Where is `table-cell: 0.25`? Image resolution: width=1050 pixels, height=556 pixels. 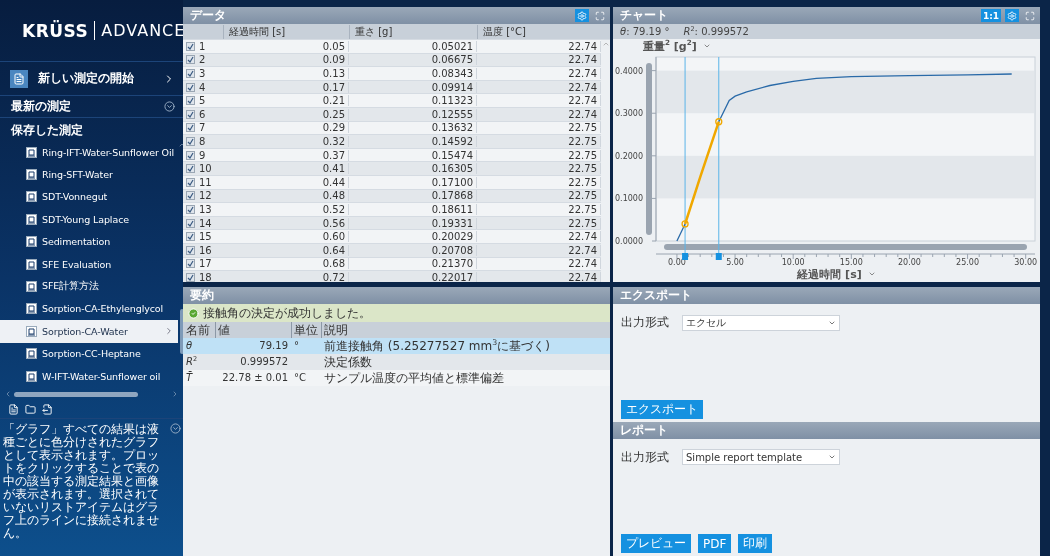 table-cell: 0.25 is located at coordinates (286, 114).